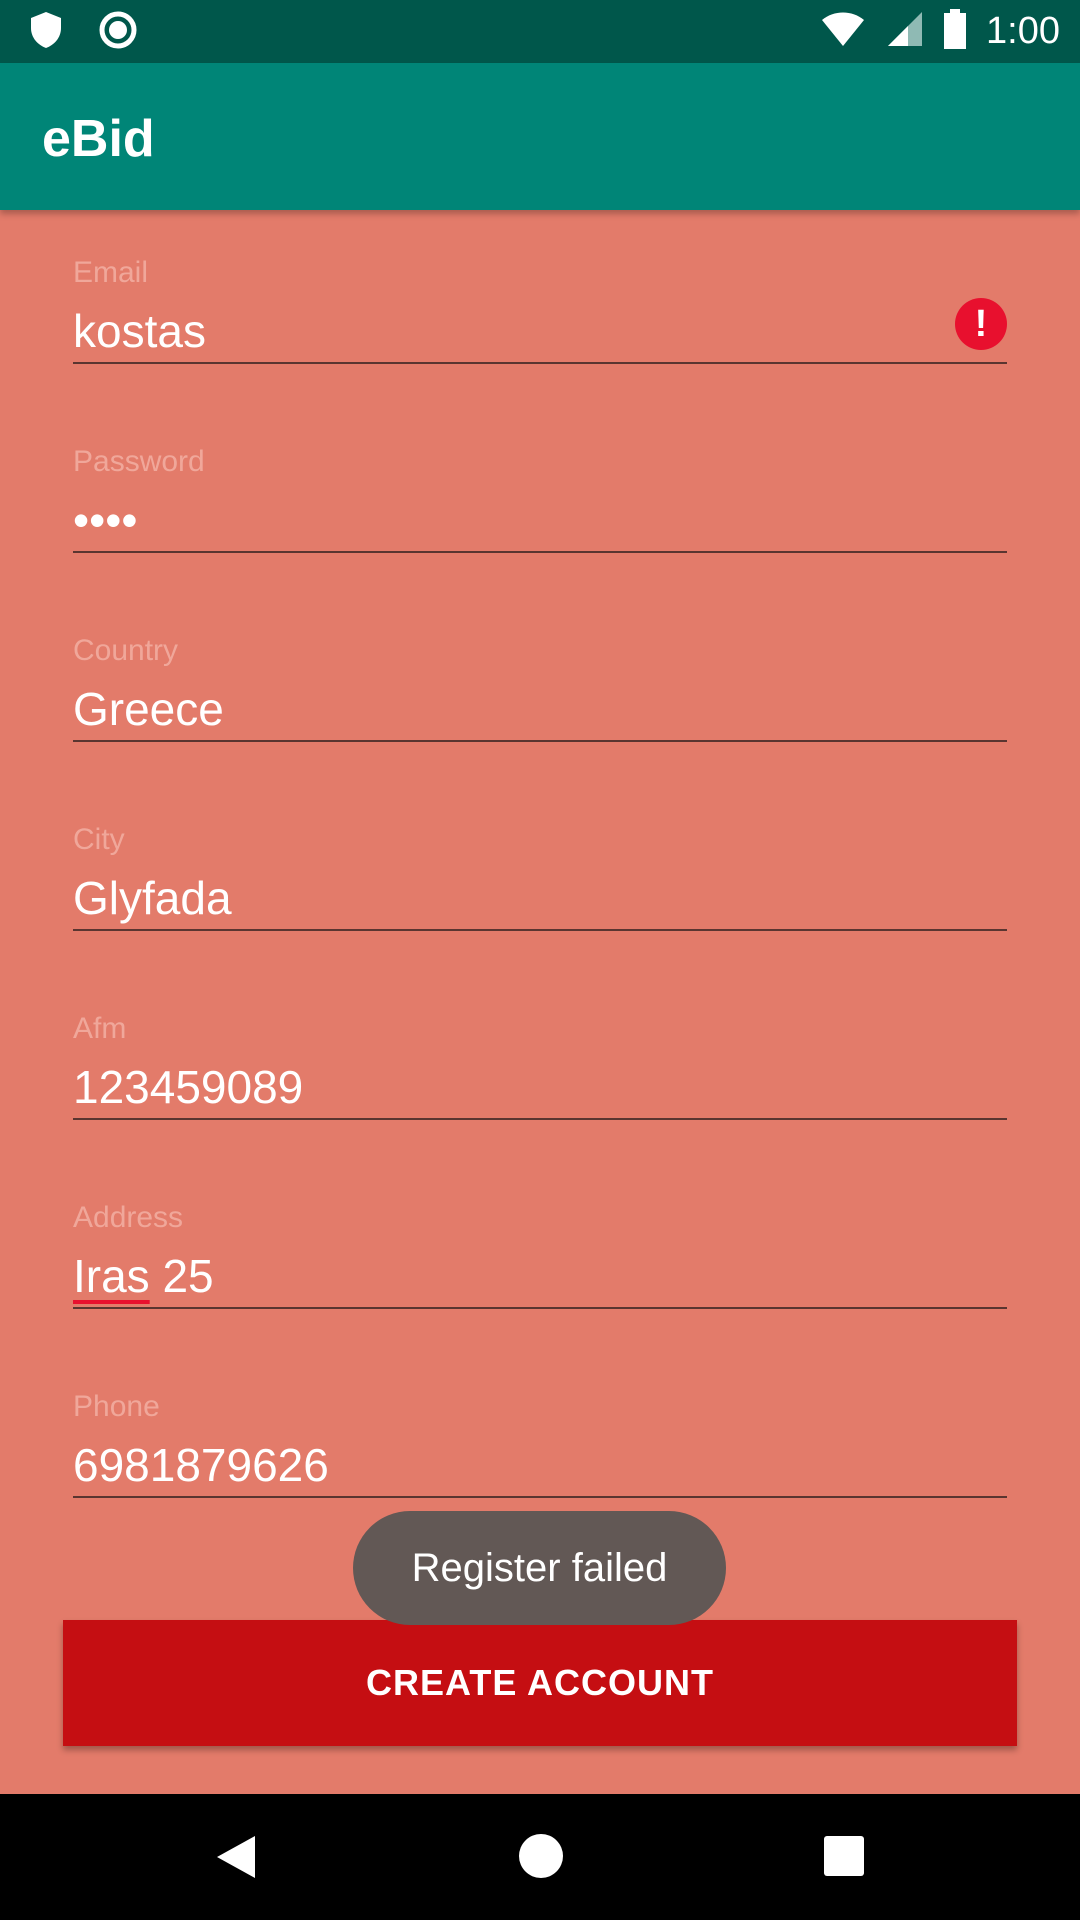 The image size is (1080, 1920). Describe the element at coordinates (236, 1859) in the screenshot. I see `back-icon` at that location.